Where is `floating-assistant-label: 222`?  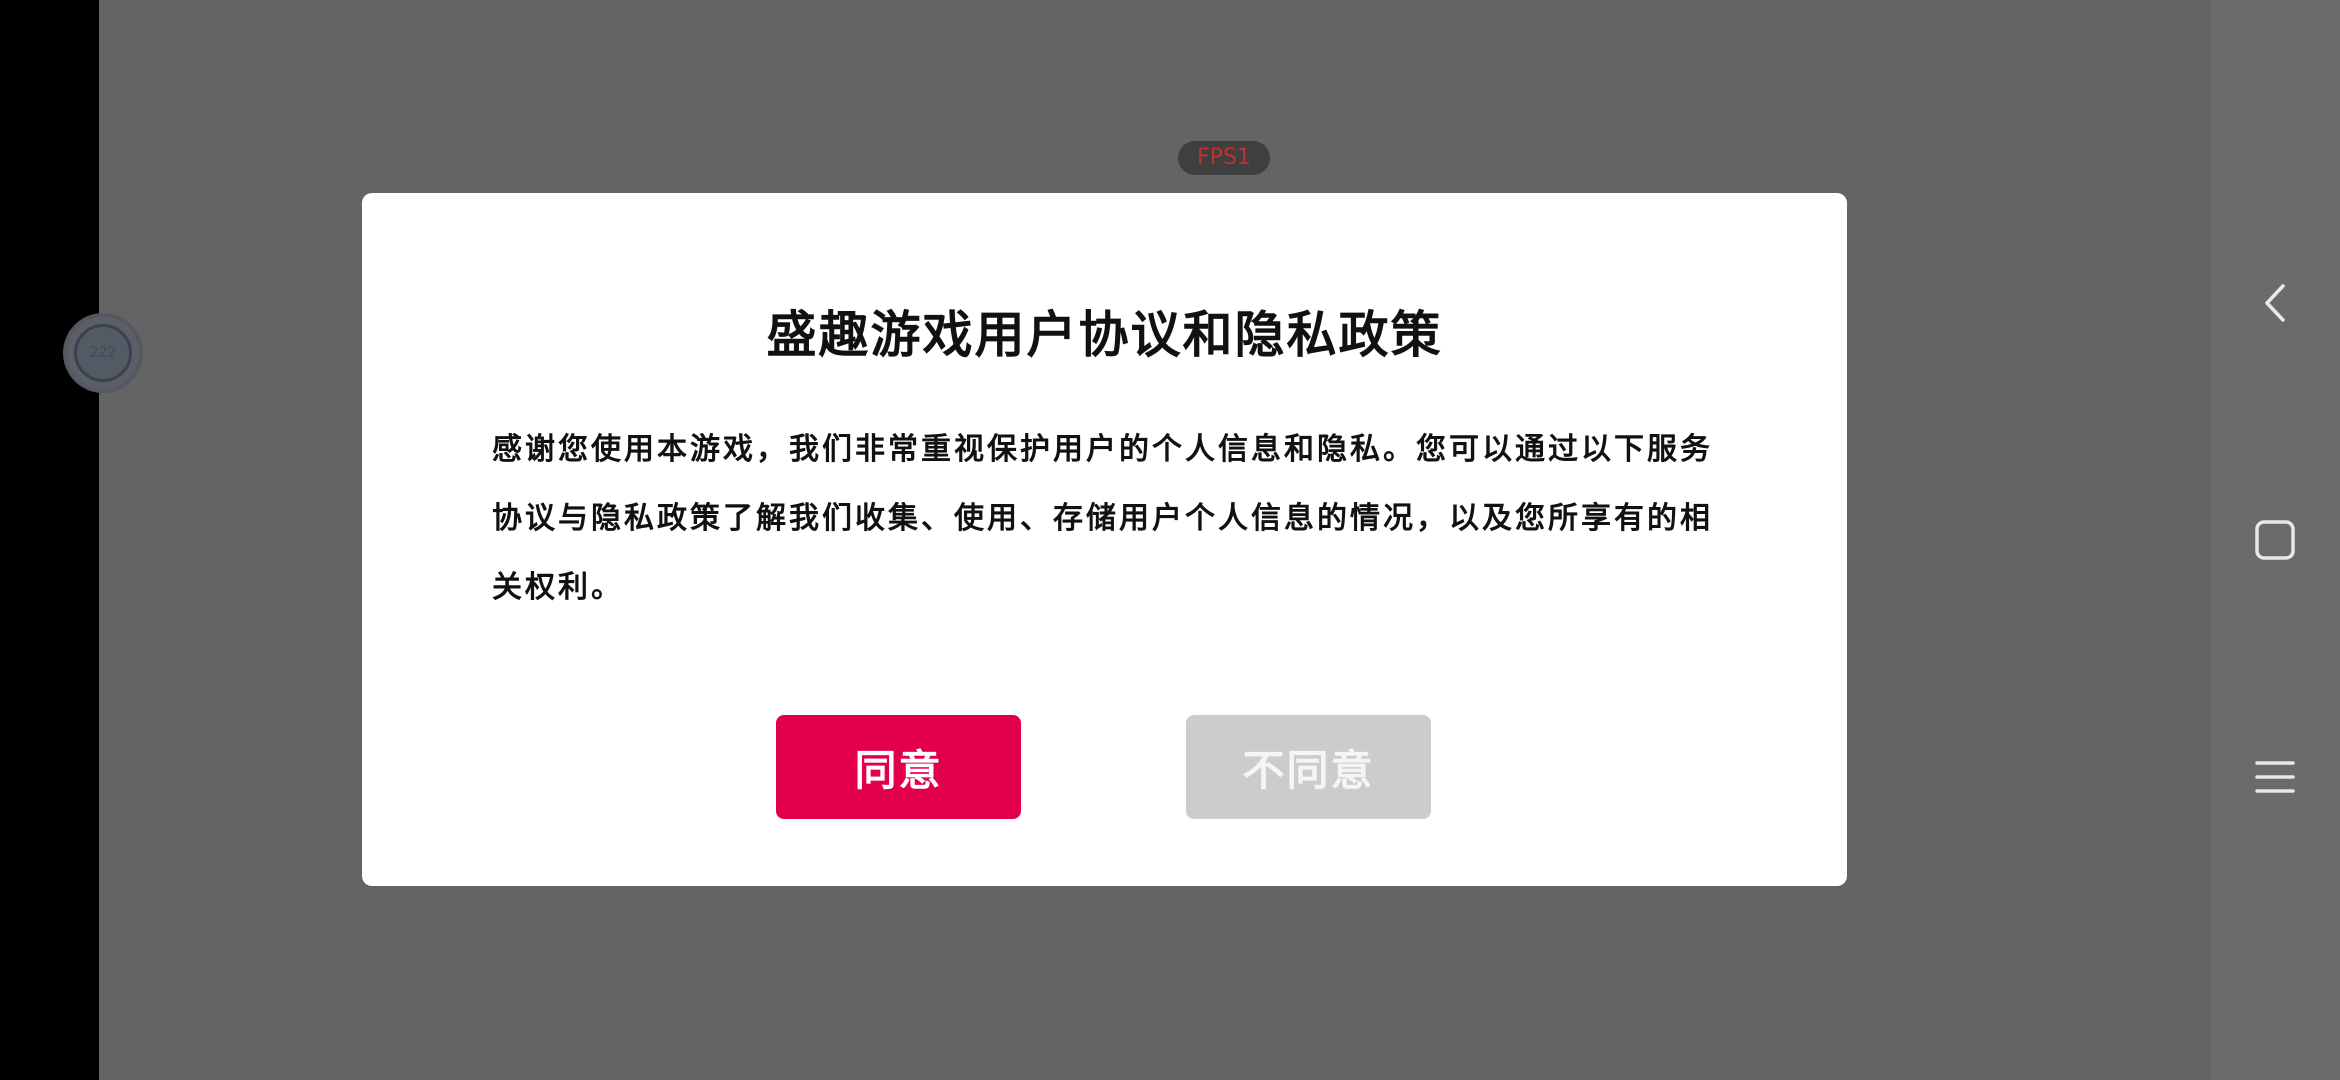
floating-assistant-label: 222 is located at coordinates (103, 353).